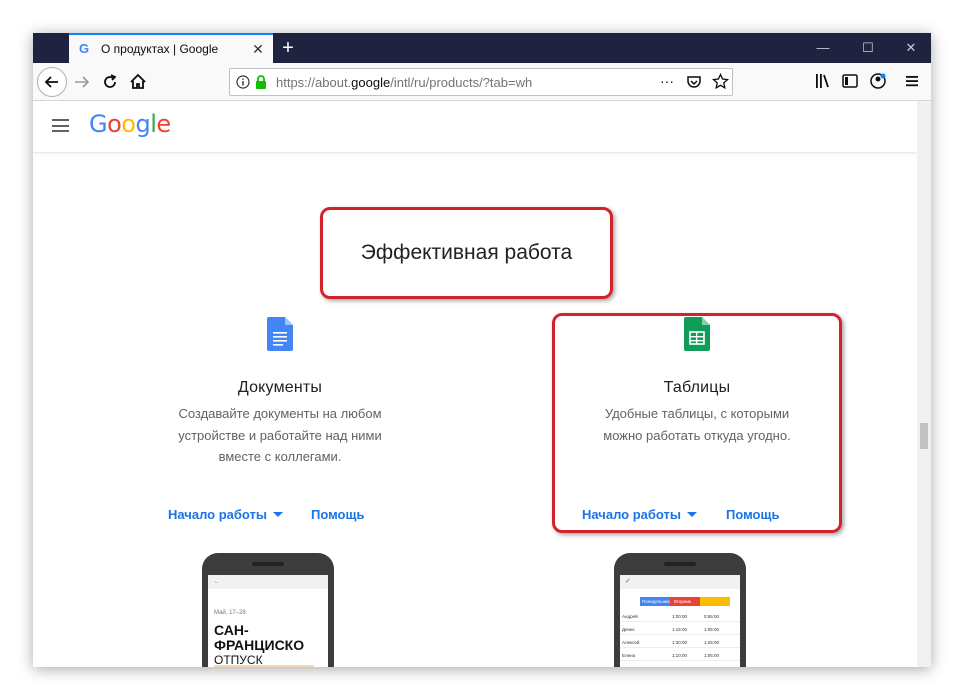 The height and width of the screenshot is (700, 964). I want to click on back-arrow-icon, so click(51, 82).